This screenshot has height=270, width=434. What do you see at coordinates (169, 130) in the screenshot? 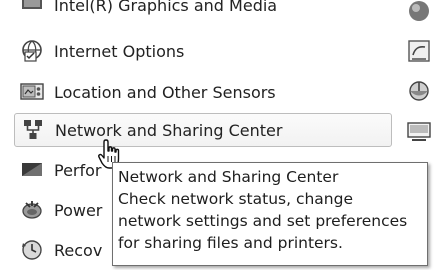
I see `list-item-label: Network and Sharing Center` at bounding box center [169, 130].